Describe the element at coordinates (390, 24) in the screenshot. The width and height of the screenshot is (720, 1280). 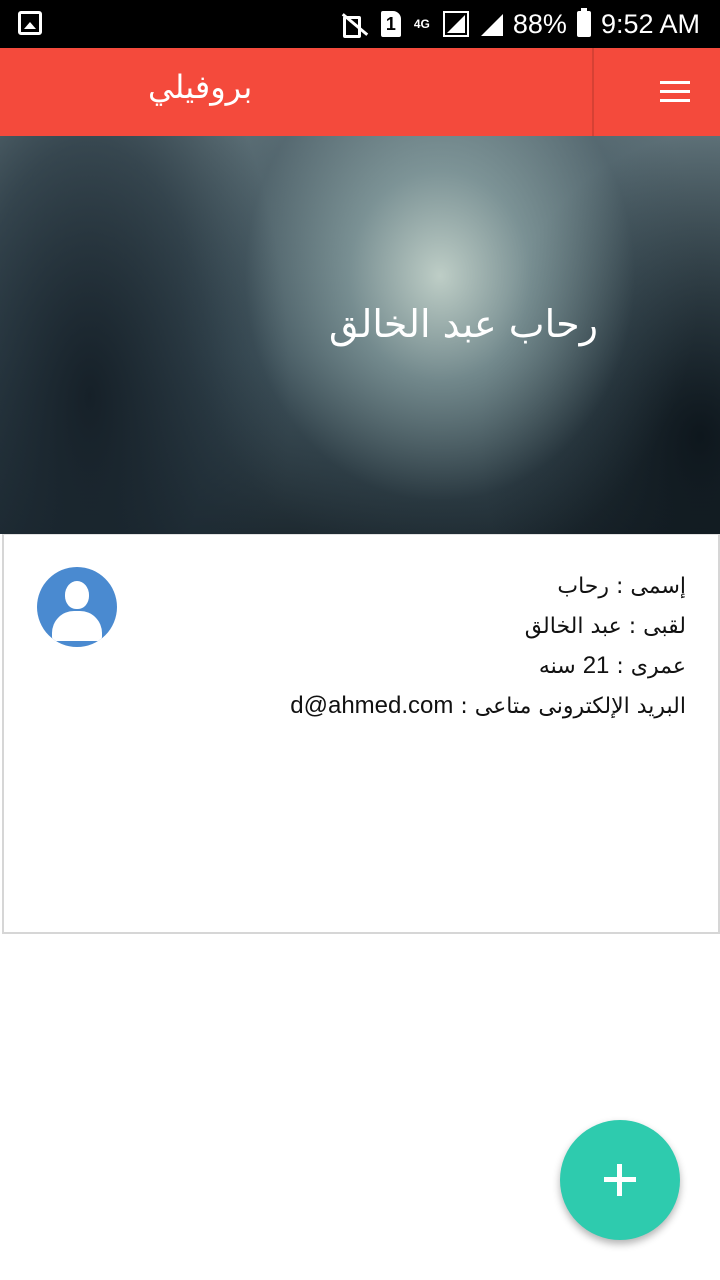
I see `sim-icon: 1` at that location.